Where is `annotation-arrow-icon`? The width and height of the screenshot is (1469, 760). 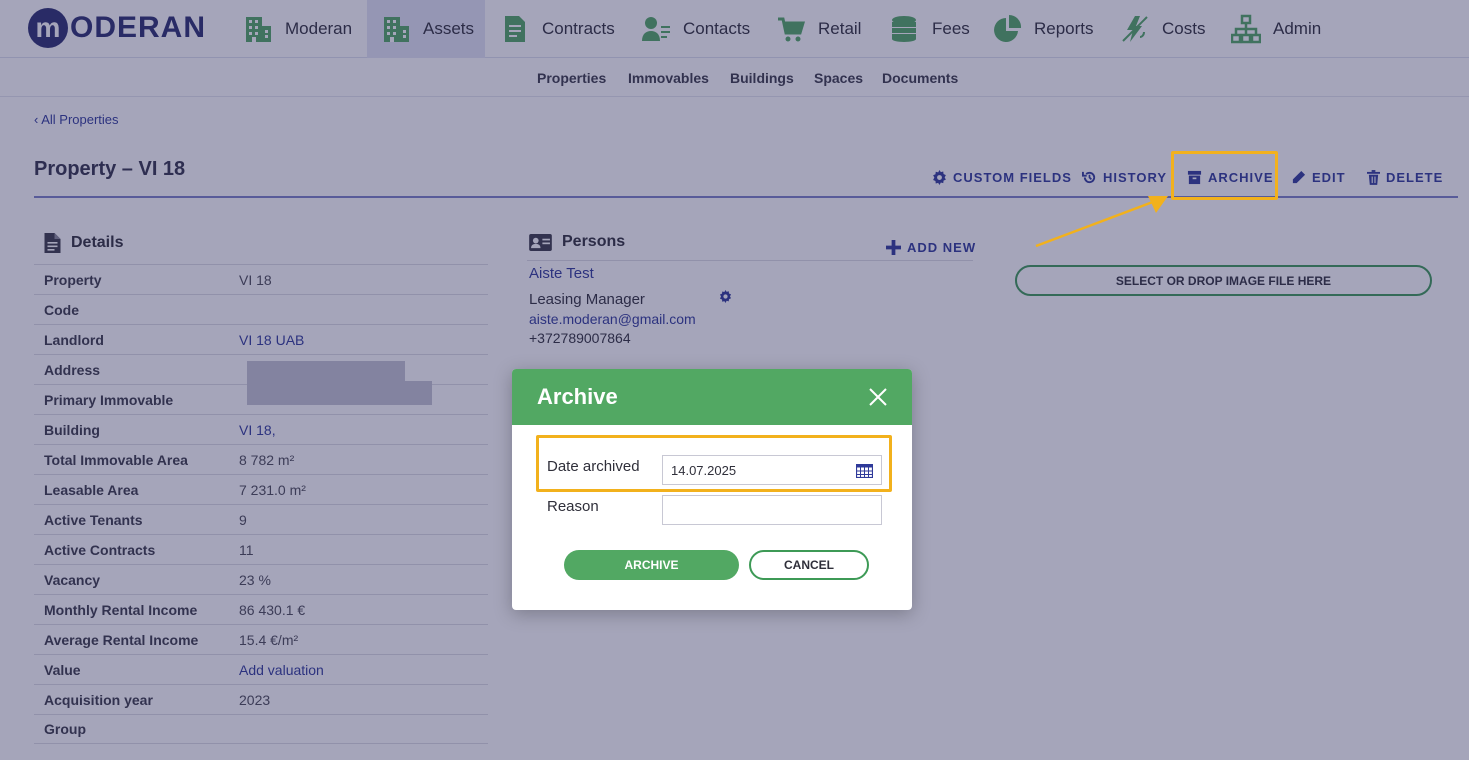 annotation-arrow-icon is located at coordinates (1101, 222).